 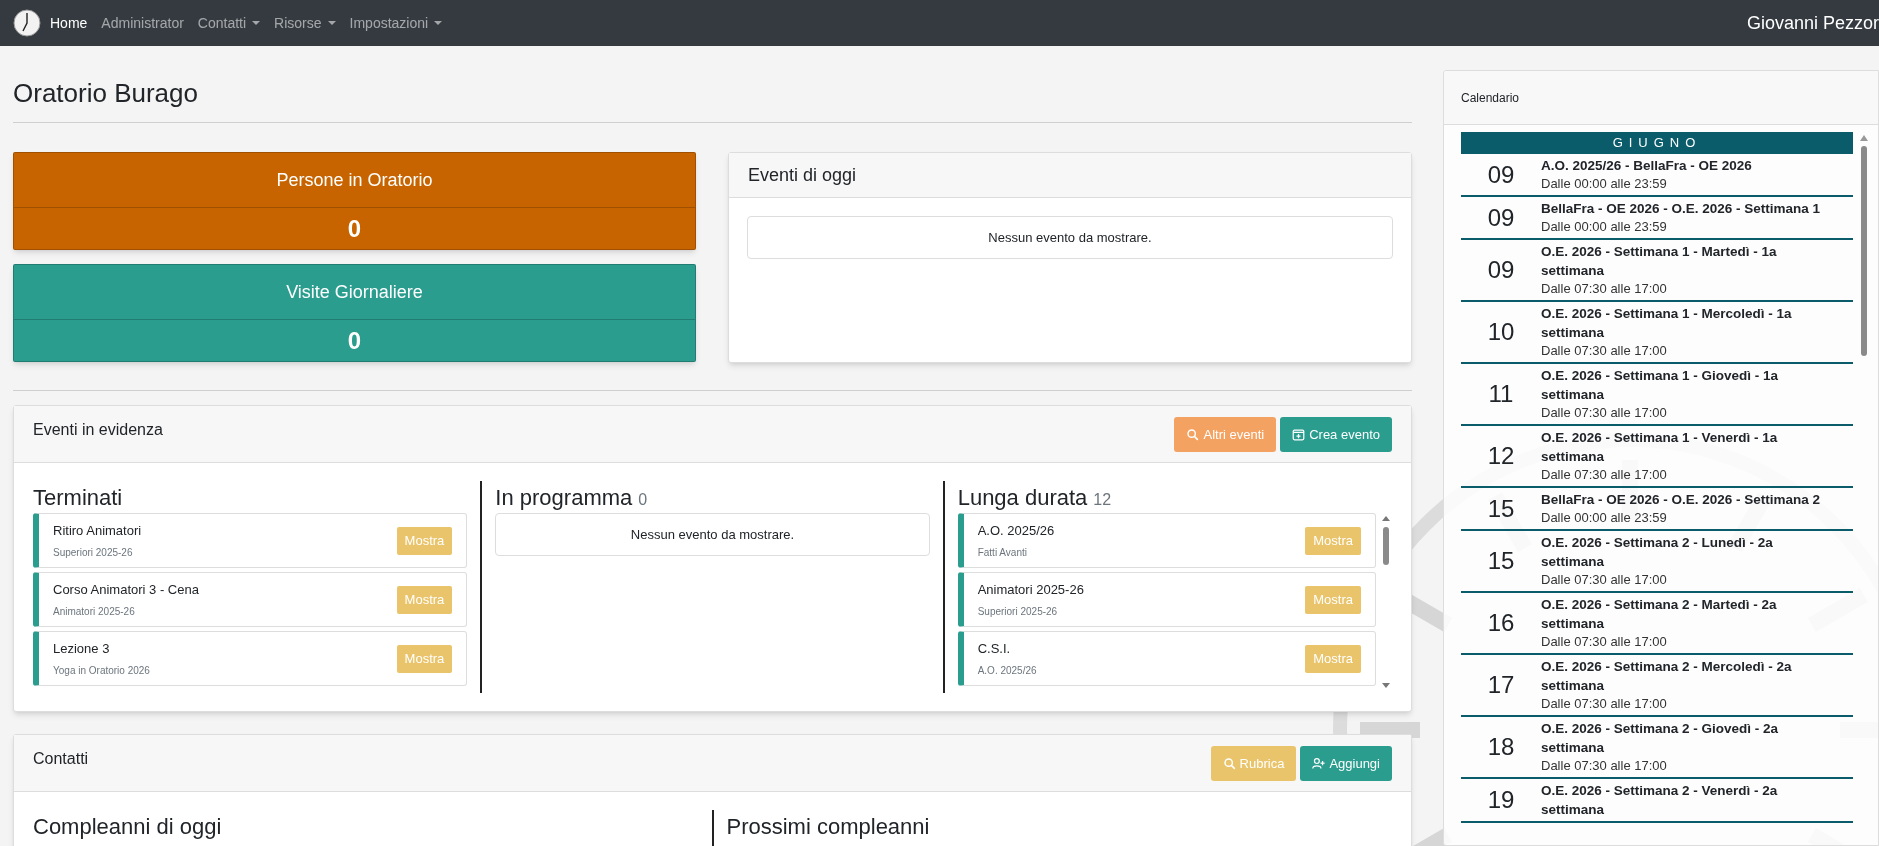 I want to click on nav-link: Risorse, so click(x=305, y=23).